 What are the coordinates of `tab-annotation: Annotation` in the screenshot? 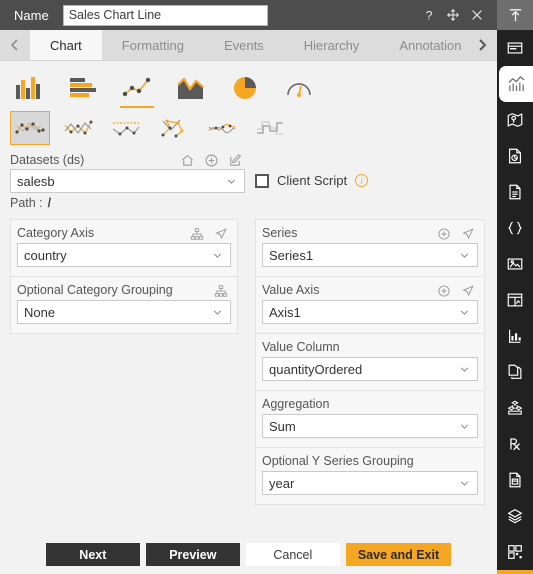 It's located at (423, 45).